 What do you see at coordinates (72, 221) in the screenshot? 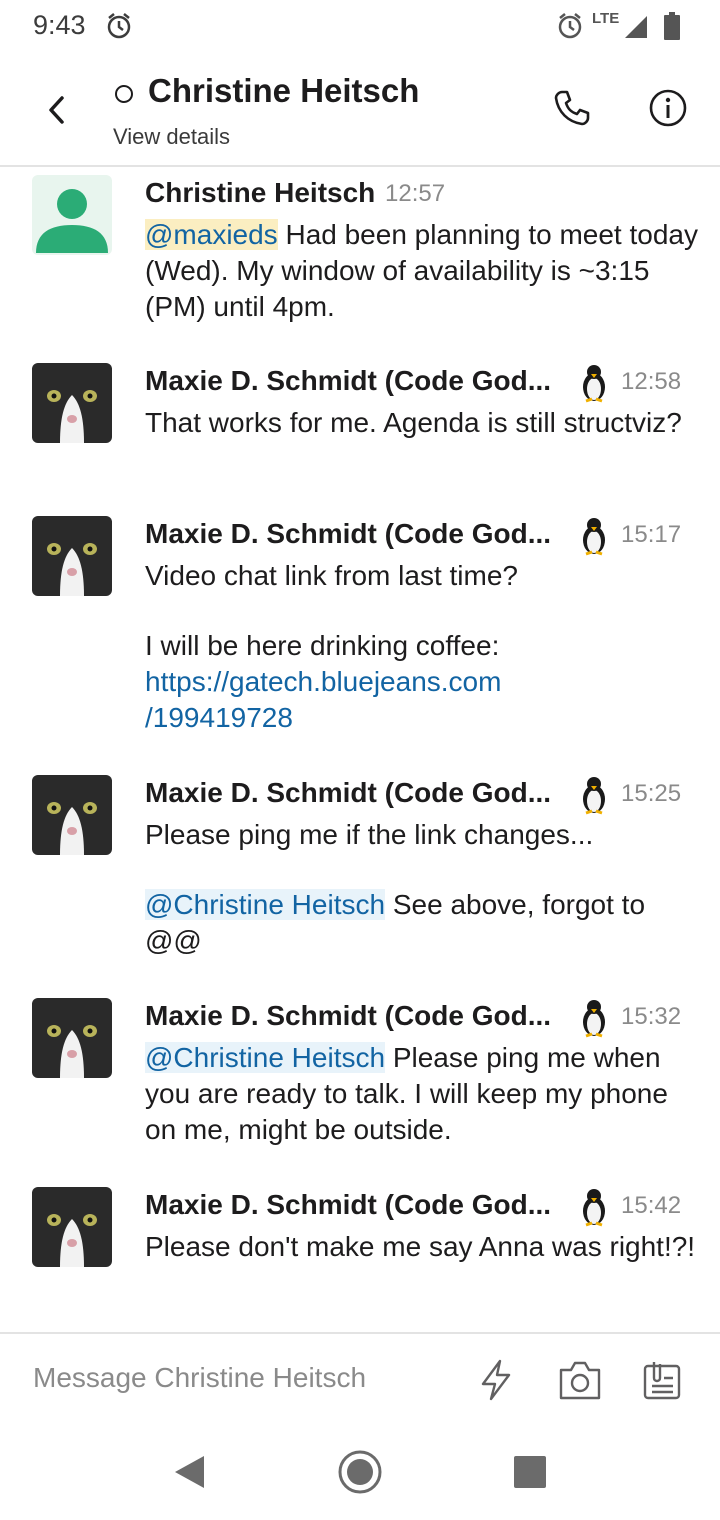
I see `default-user-icon` at bounding box center [72, 221].